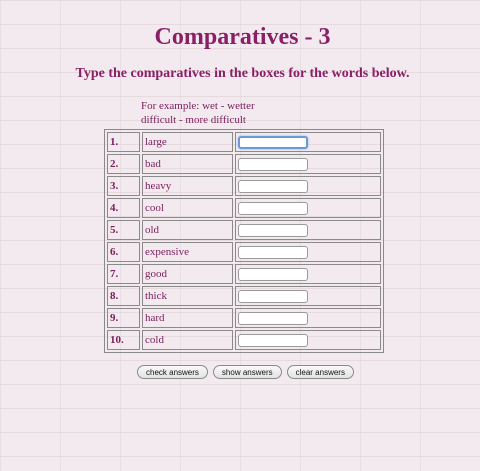 The width and height of the screenshot is (480, 471). I want to click on row-word: bad, so click(187, 164).